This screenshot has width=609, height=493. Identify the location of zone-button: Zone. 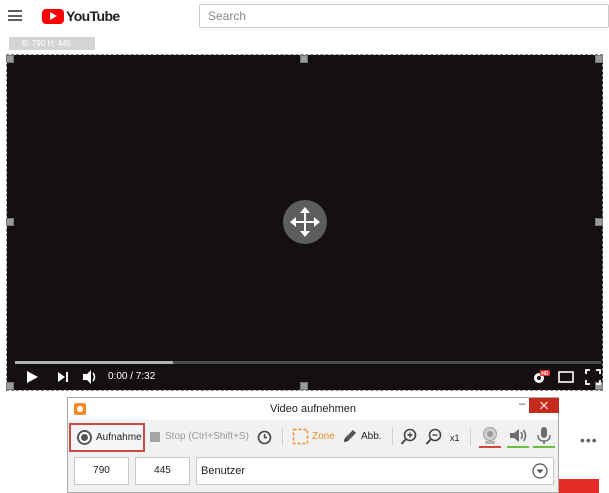
(314, 437).